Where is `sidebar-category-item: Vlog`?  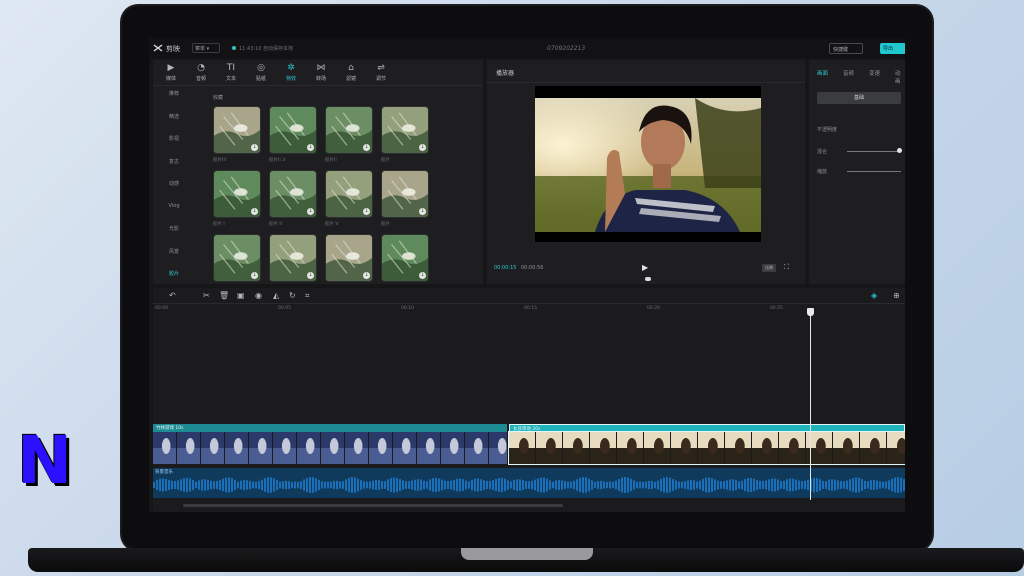 sidebar-category-item: Vlog is located at coordinates (174, 208).